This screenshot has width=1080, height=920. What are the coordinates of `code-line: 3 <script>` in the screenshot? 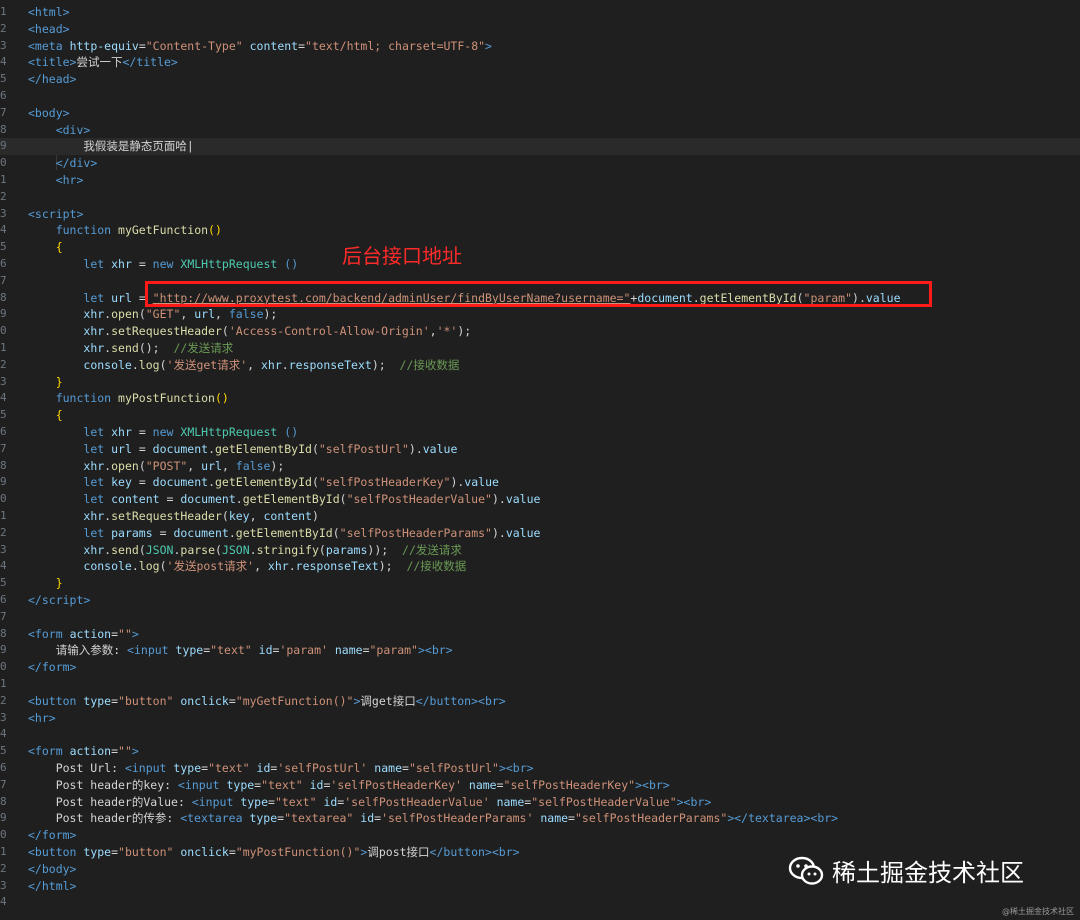 It's located at (540, 214).